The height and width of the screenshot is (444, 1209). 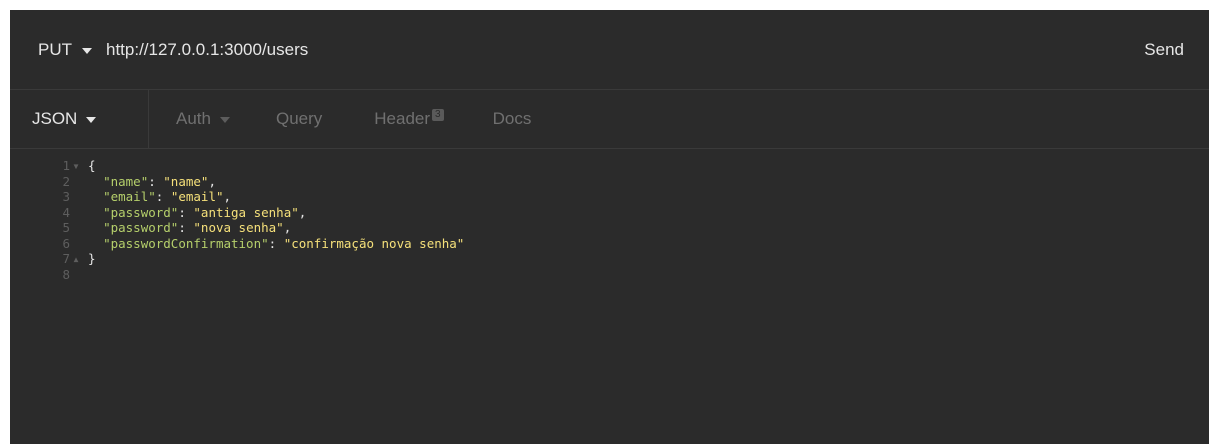 I want to click on line-number: 5, so click(x=66, y=227).